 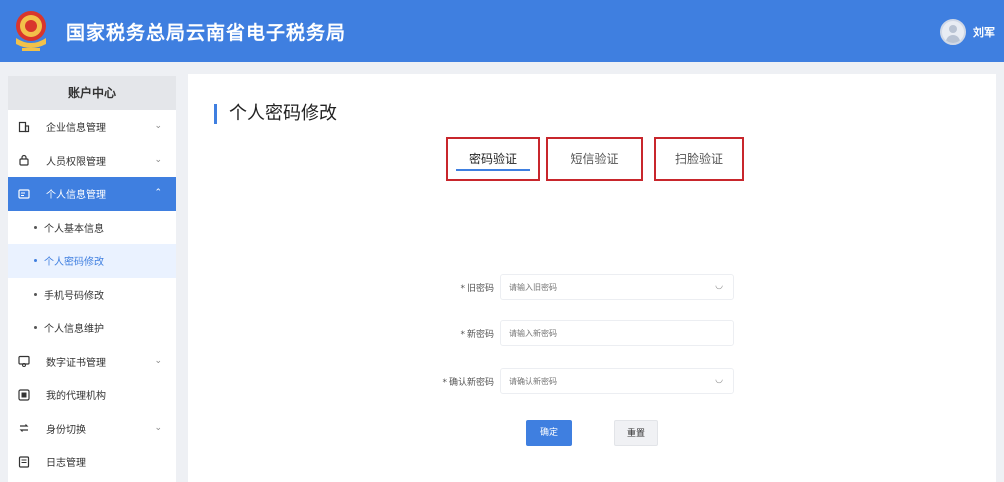 I want to click on avatar, so click(x=953, y=32).